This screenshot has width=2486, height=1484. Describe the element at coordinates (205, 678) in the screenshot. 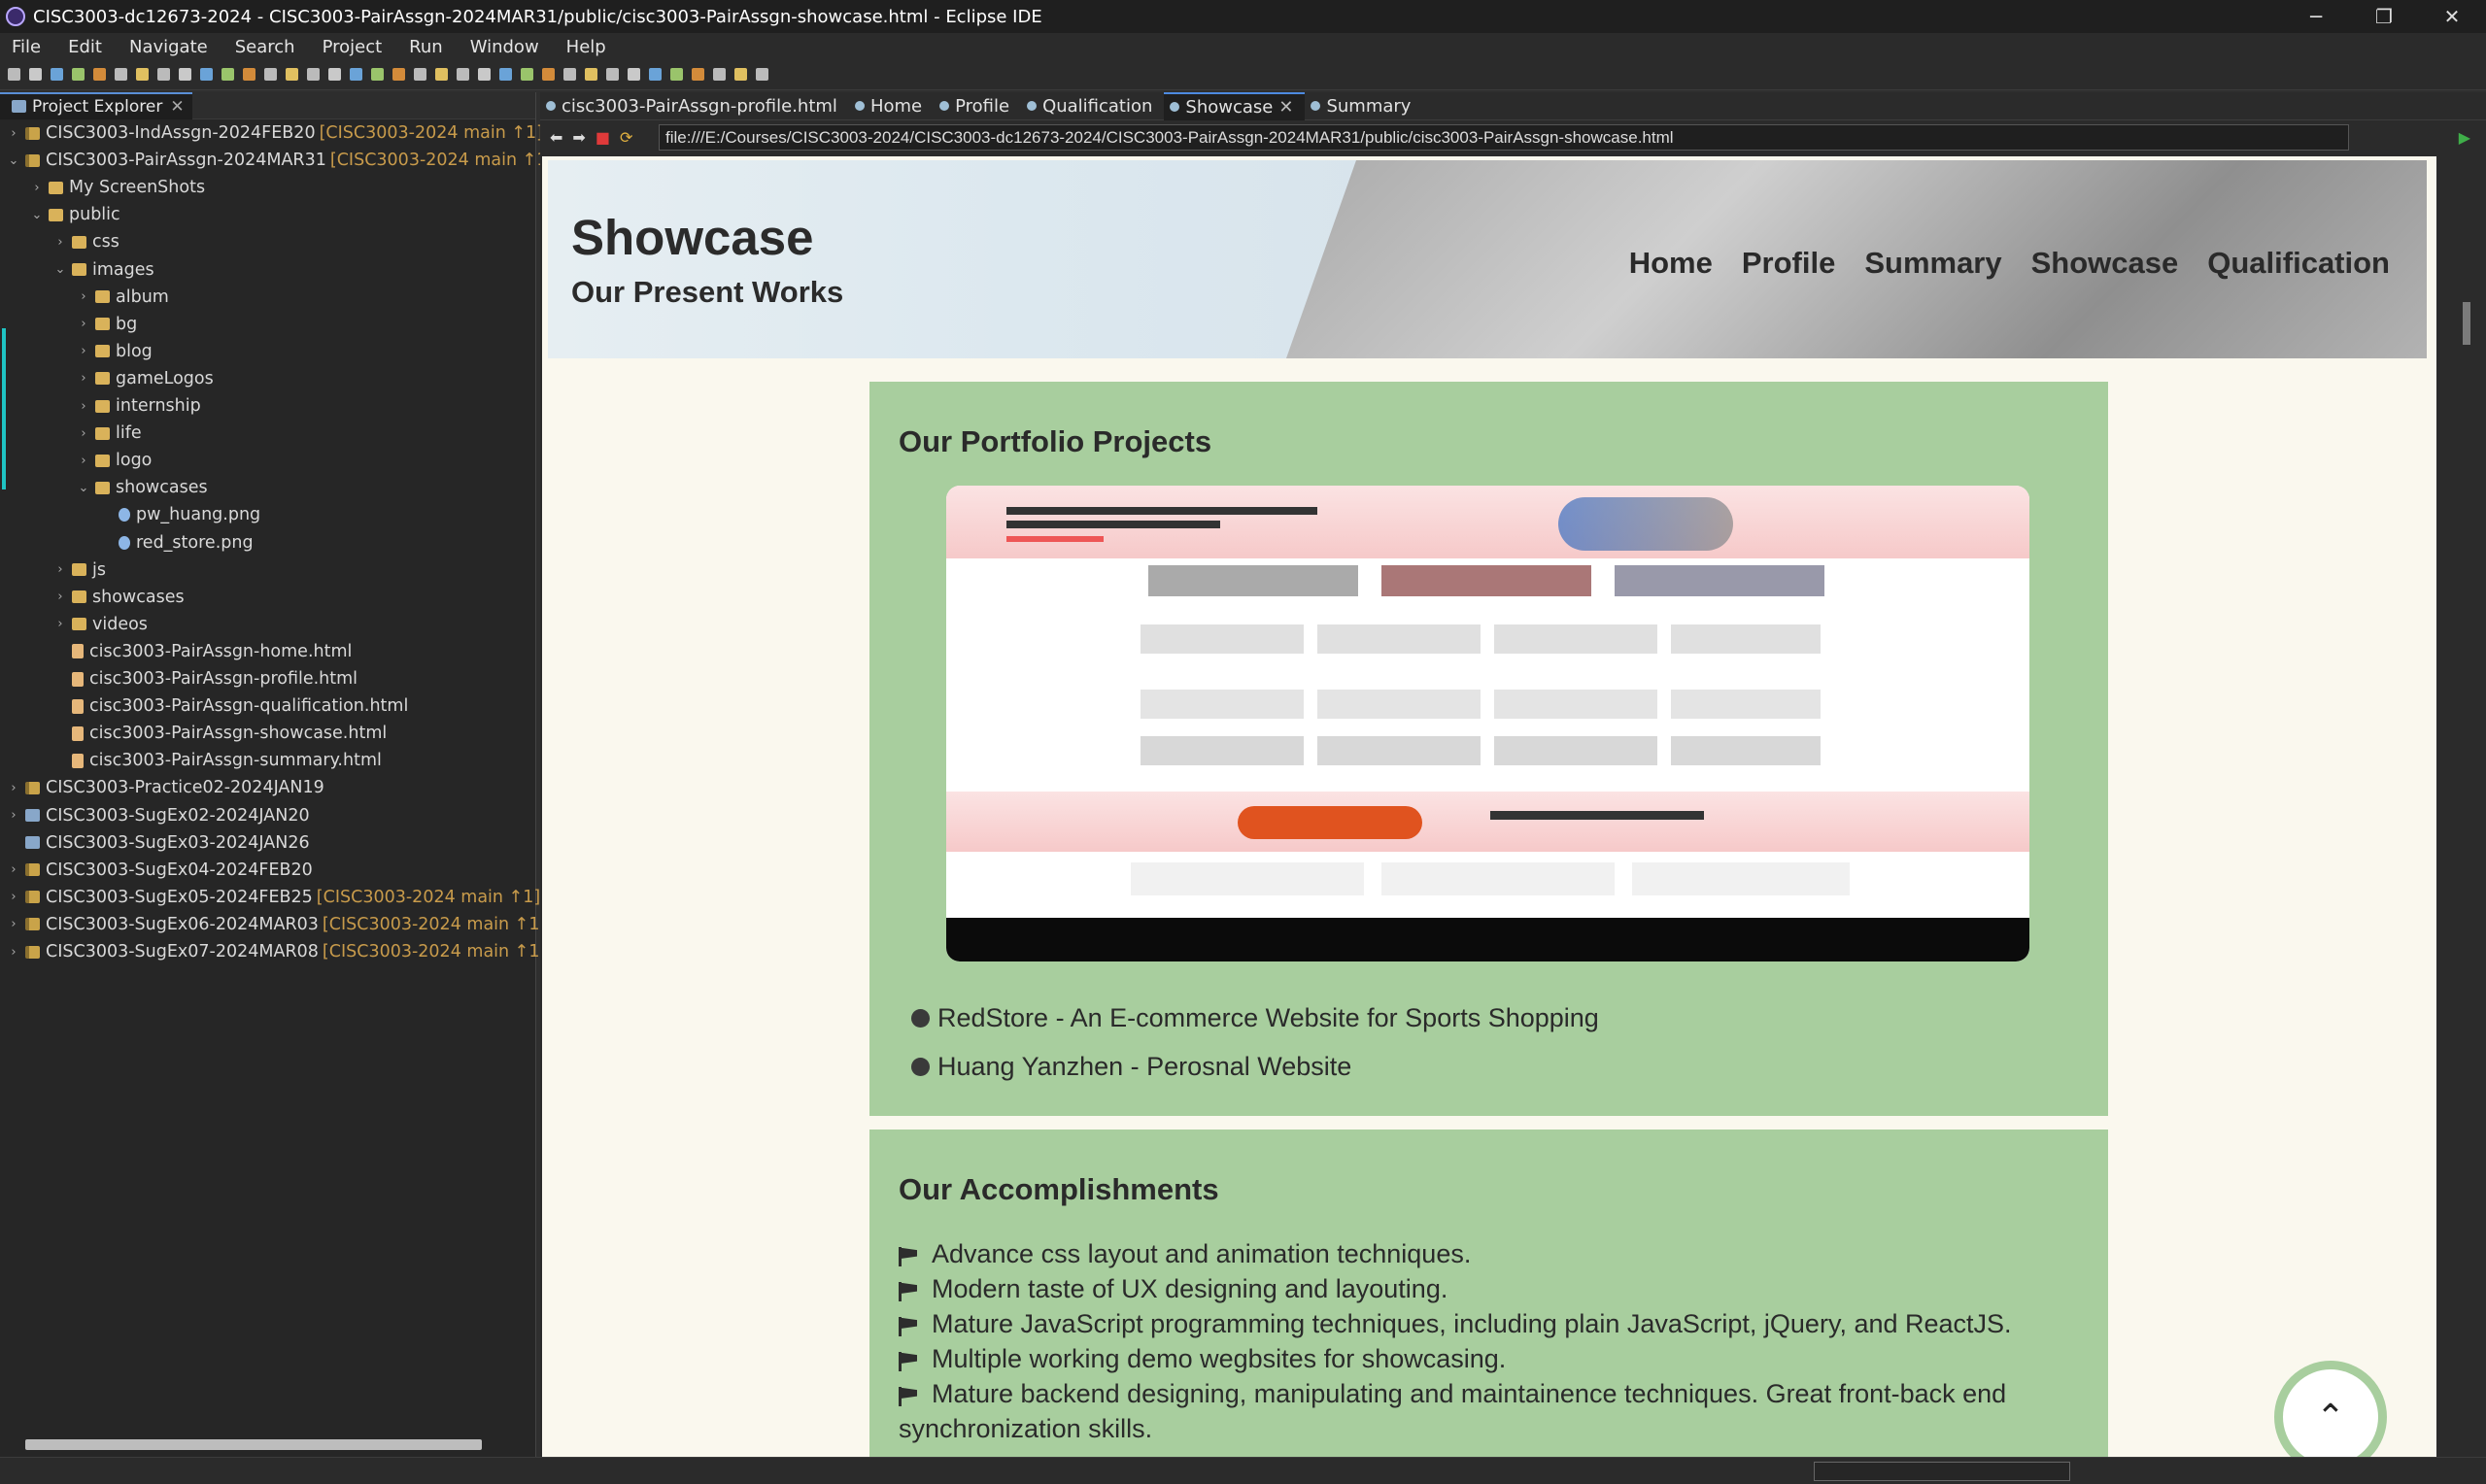

I see `tree-item: cisc3003-PairAssgn-profile.html` at that location.